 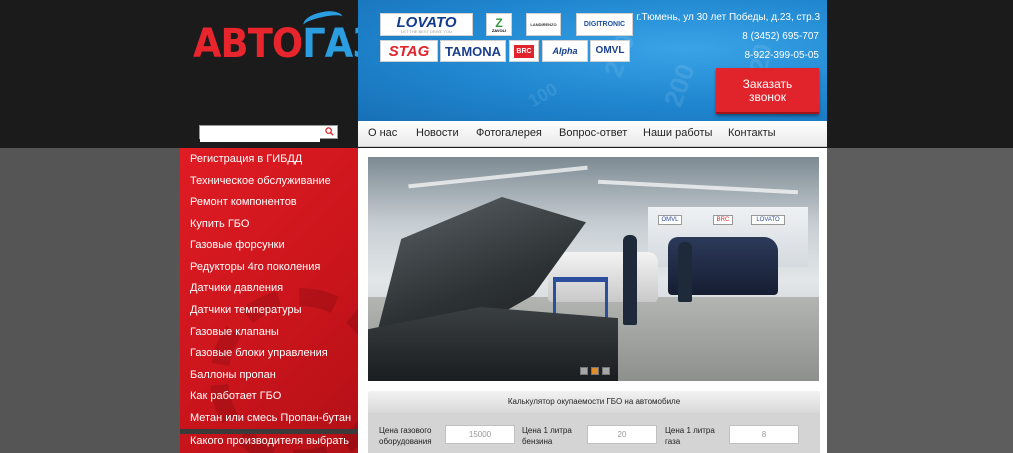 What do you see at coordinates (767, 97) in the screenshot?
I see `order-call-line2: звонок` at bounding box center [767, 97].